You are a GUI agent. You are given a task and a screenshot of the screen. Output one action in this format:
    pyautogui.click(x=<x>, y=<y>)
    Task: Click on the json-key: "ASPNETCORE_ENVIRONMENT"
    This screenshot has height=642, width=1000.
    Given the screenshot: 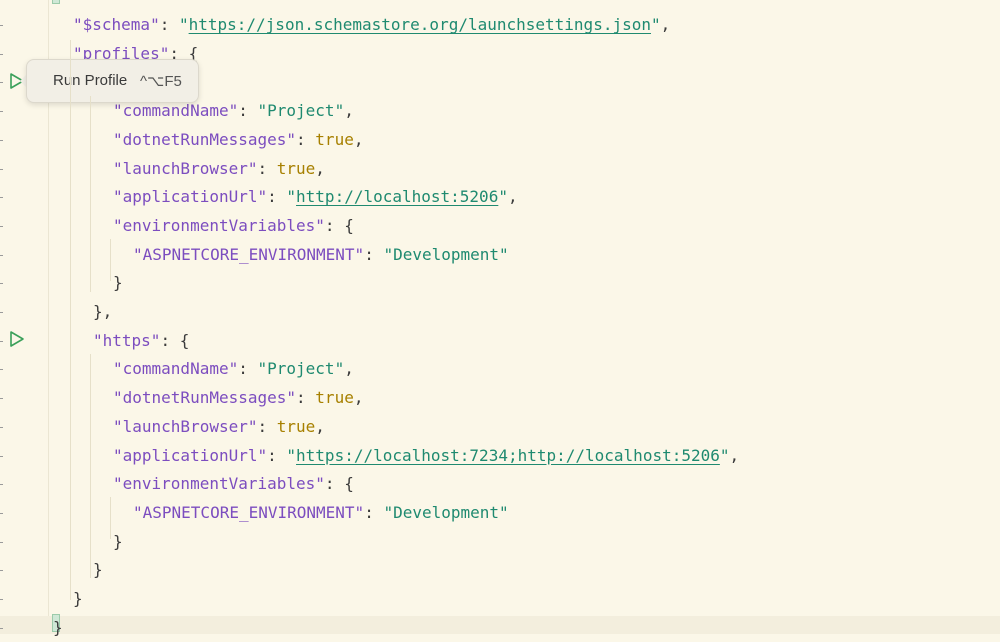 What is the action you would take?
    pyautogui.click(x=249, y=512)
    